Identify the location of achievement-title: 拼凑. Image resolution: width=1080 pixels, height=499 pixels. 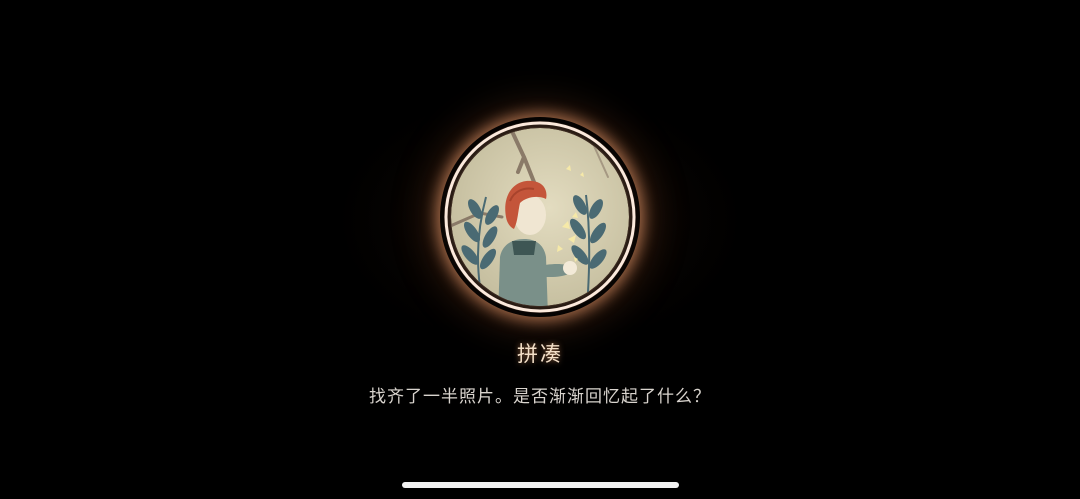
(540, 354).